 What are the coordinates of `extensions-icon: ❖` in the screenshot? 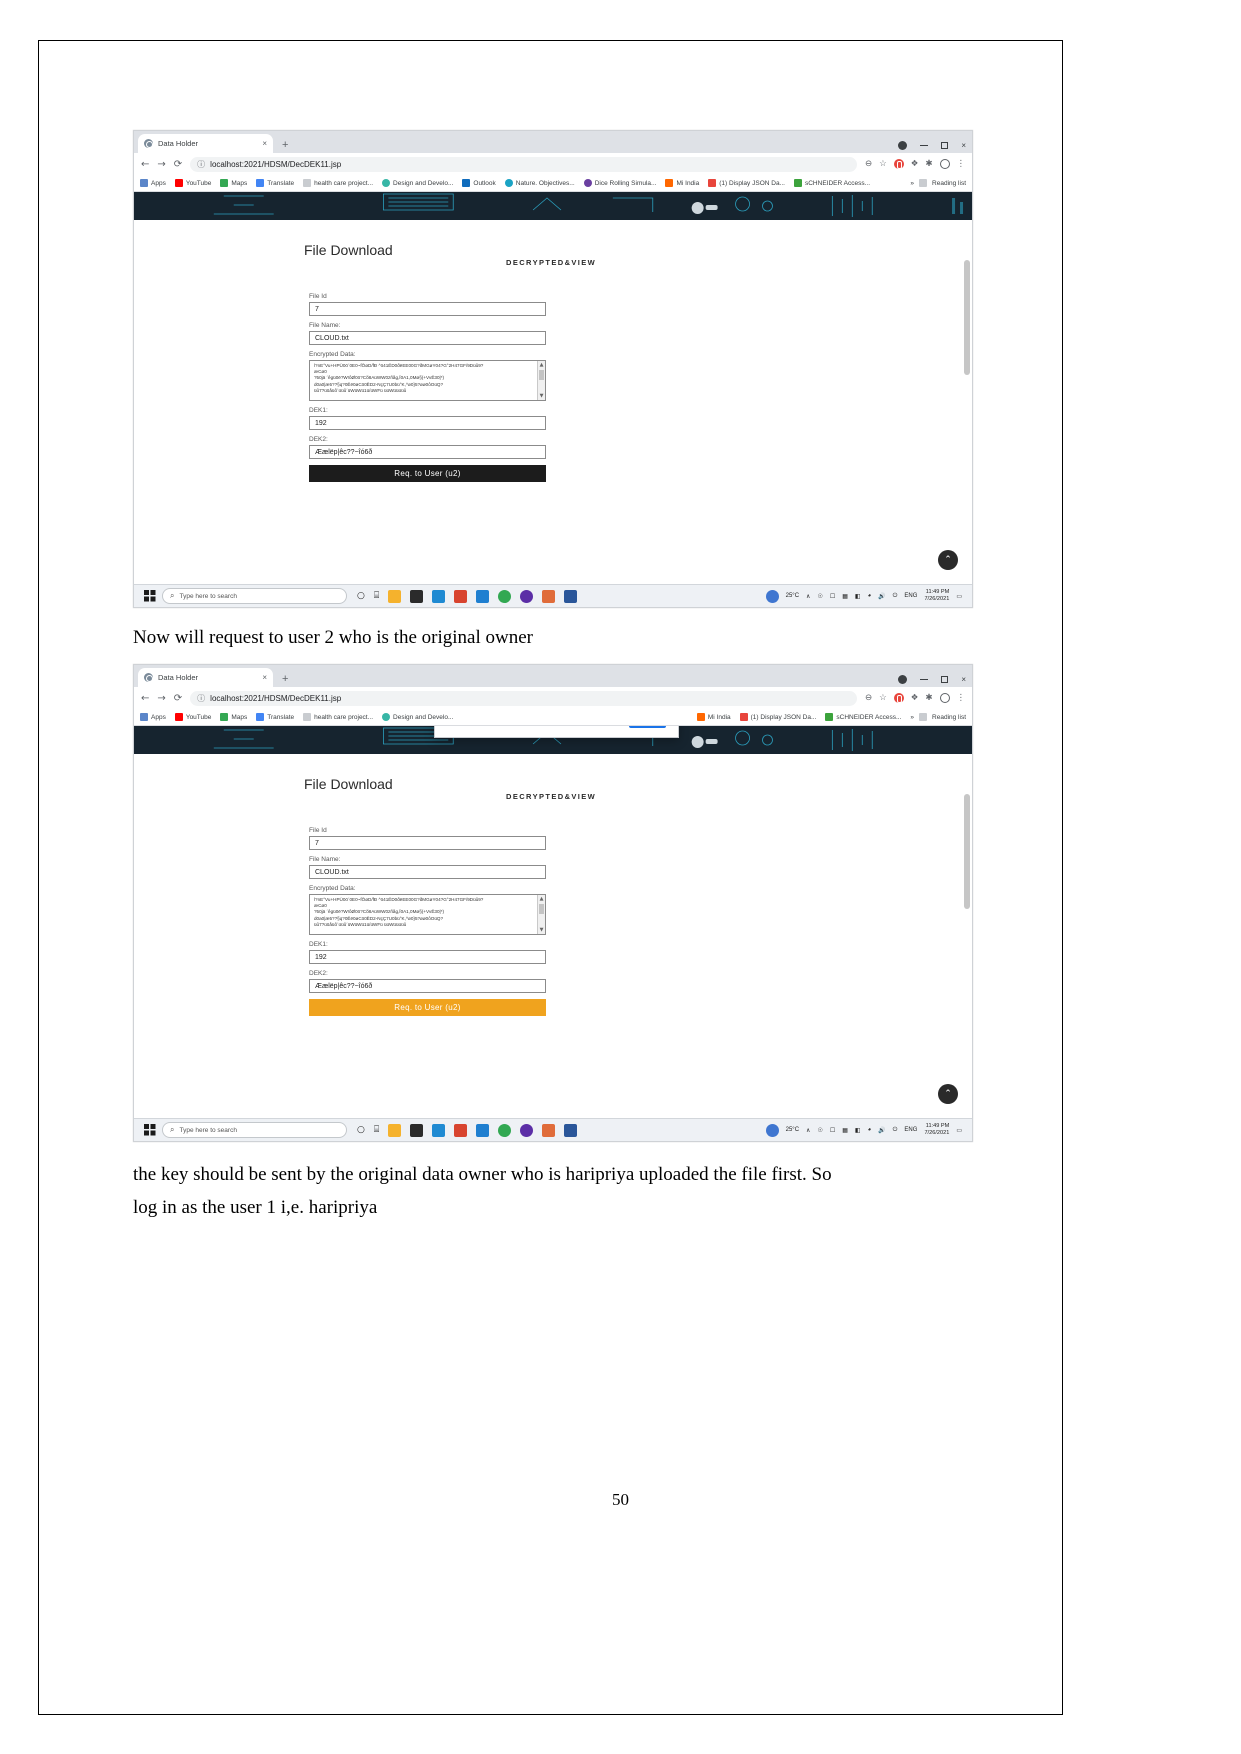 It's located at (915, 164).